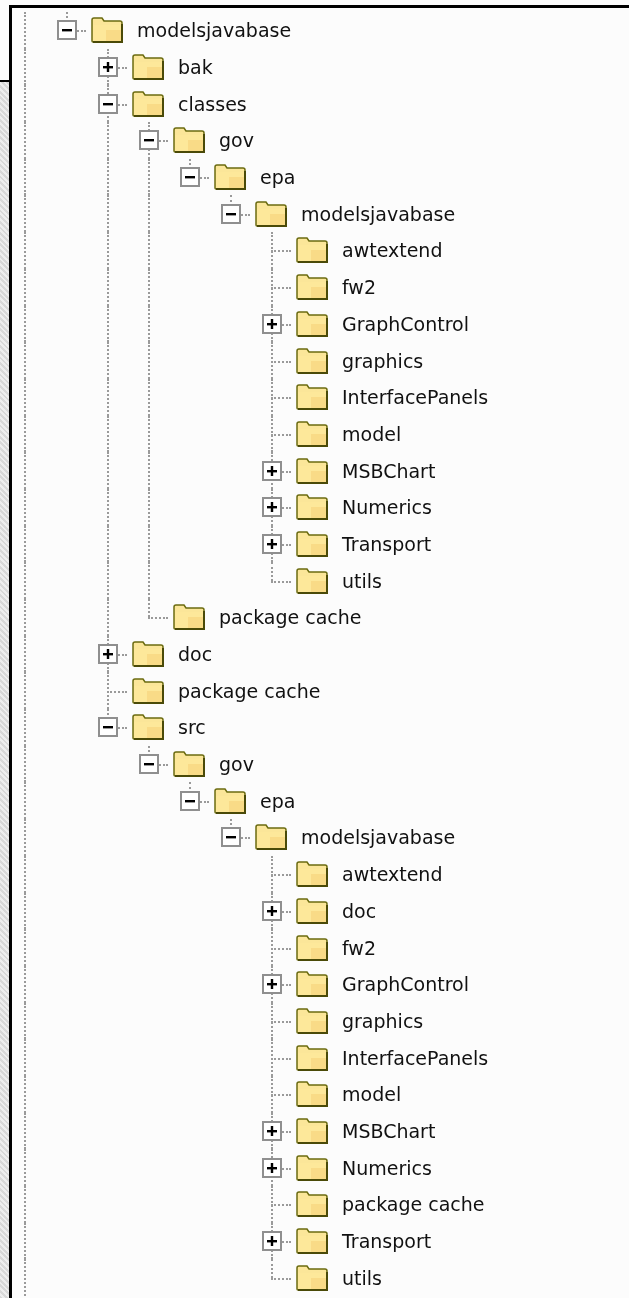 The height and width of the screenshot is (1298, 629). What do you see at coordinates (192, 727) in the screenshot?
I see `tree-item-label: src` at bounding box center [192, 727].